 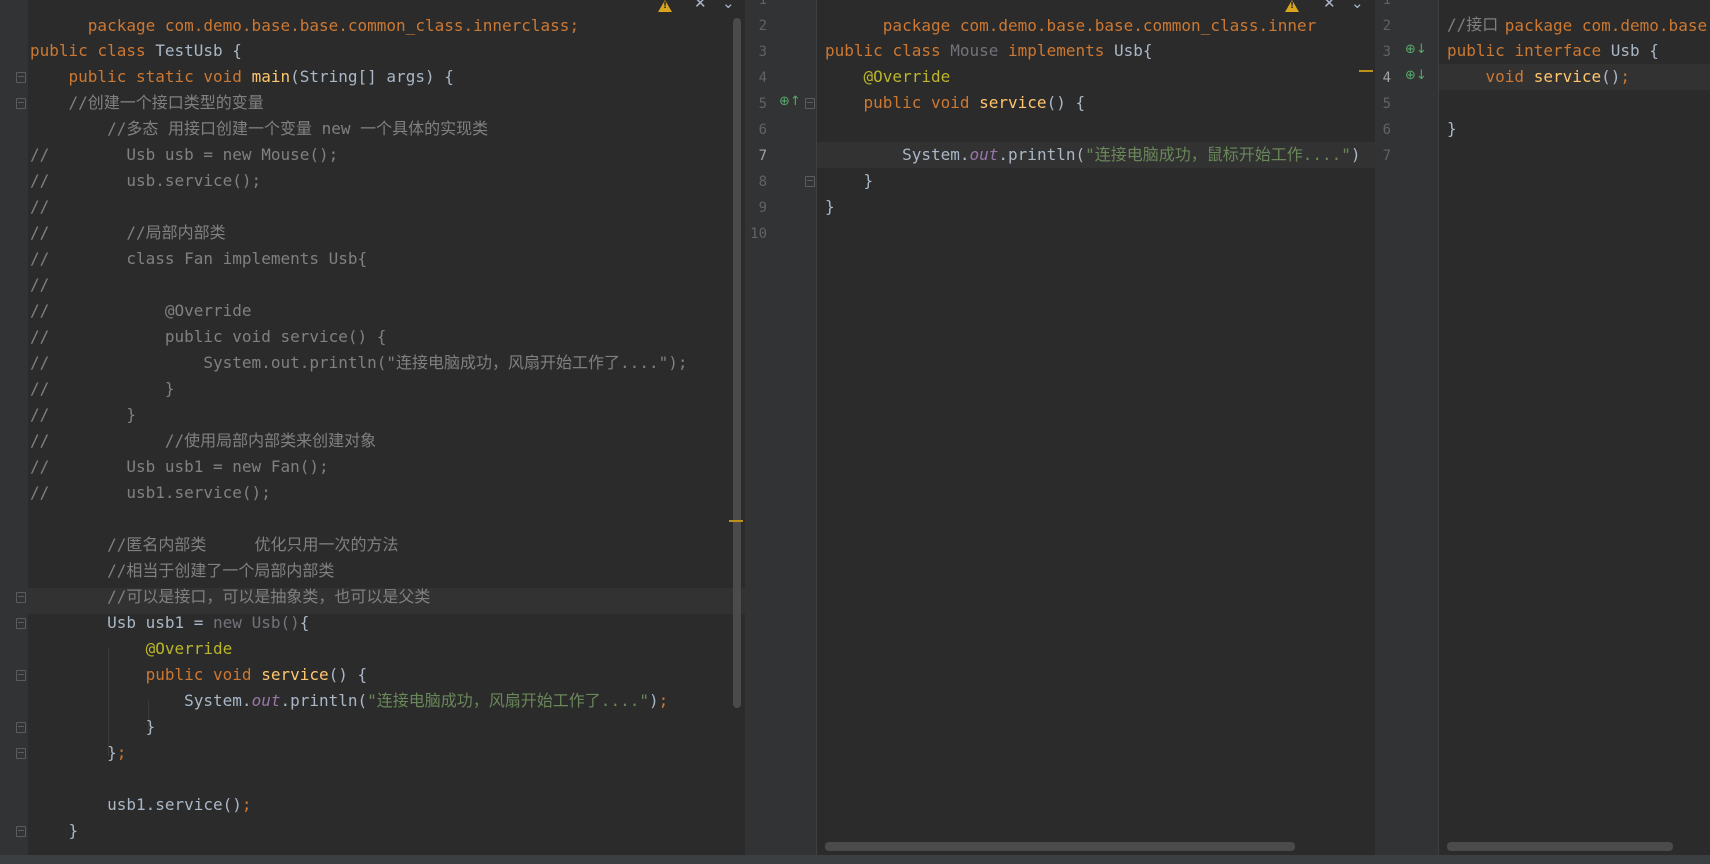 I want to click on code-line: // Usb usb = new Mouse();, so click(x=184, y=155).